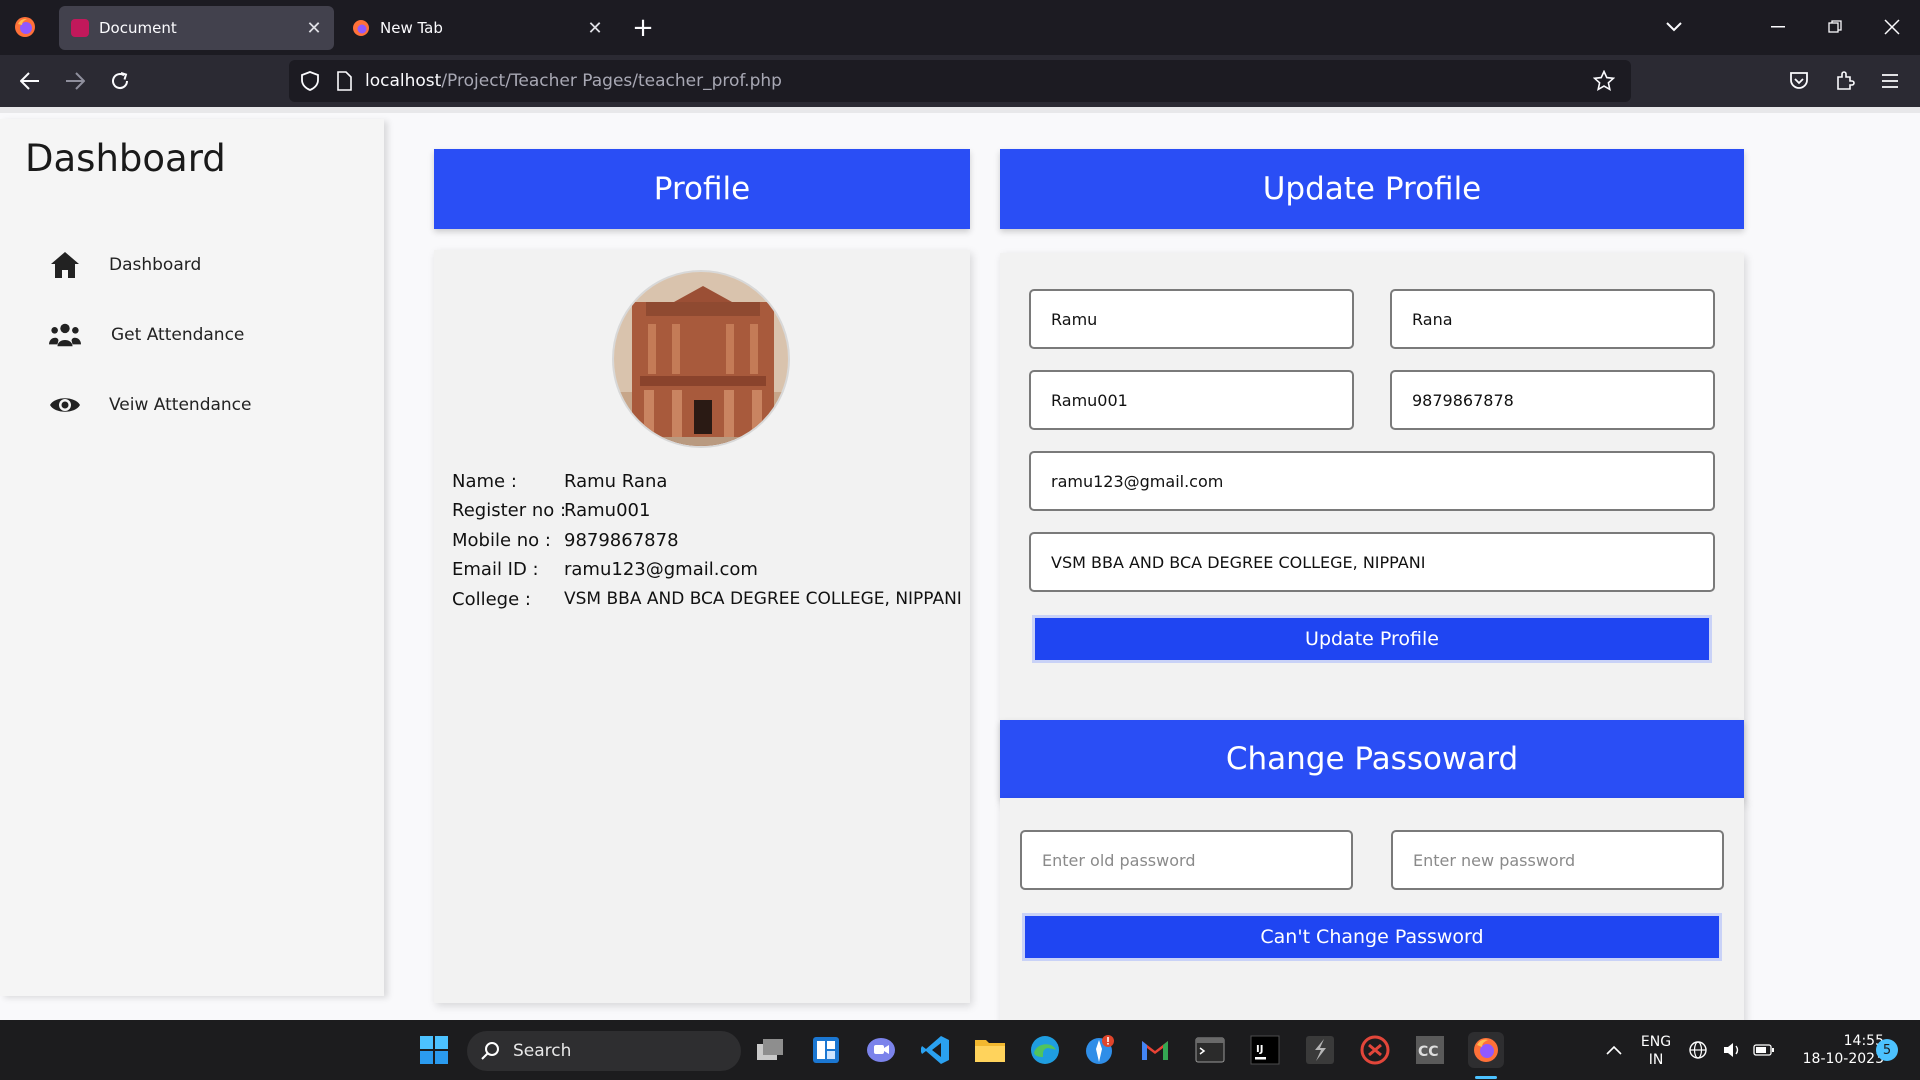  I want to click on bookmark-star-icon, so click(1604, 81).